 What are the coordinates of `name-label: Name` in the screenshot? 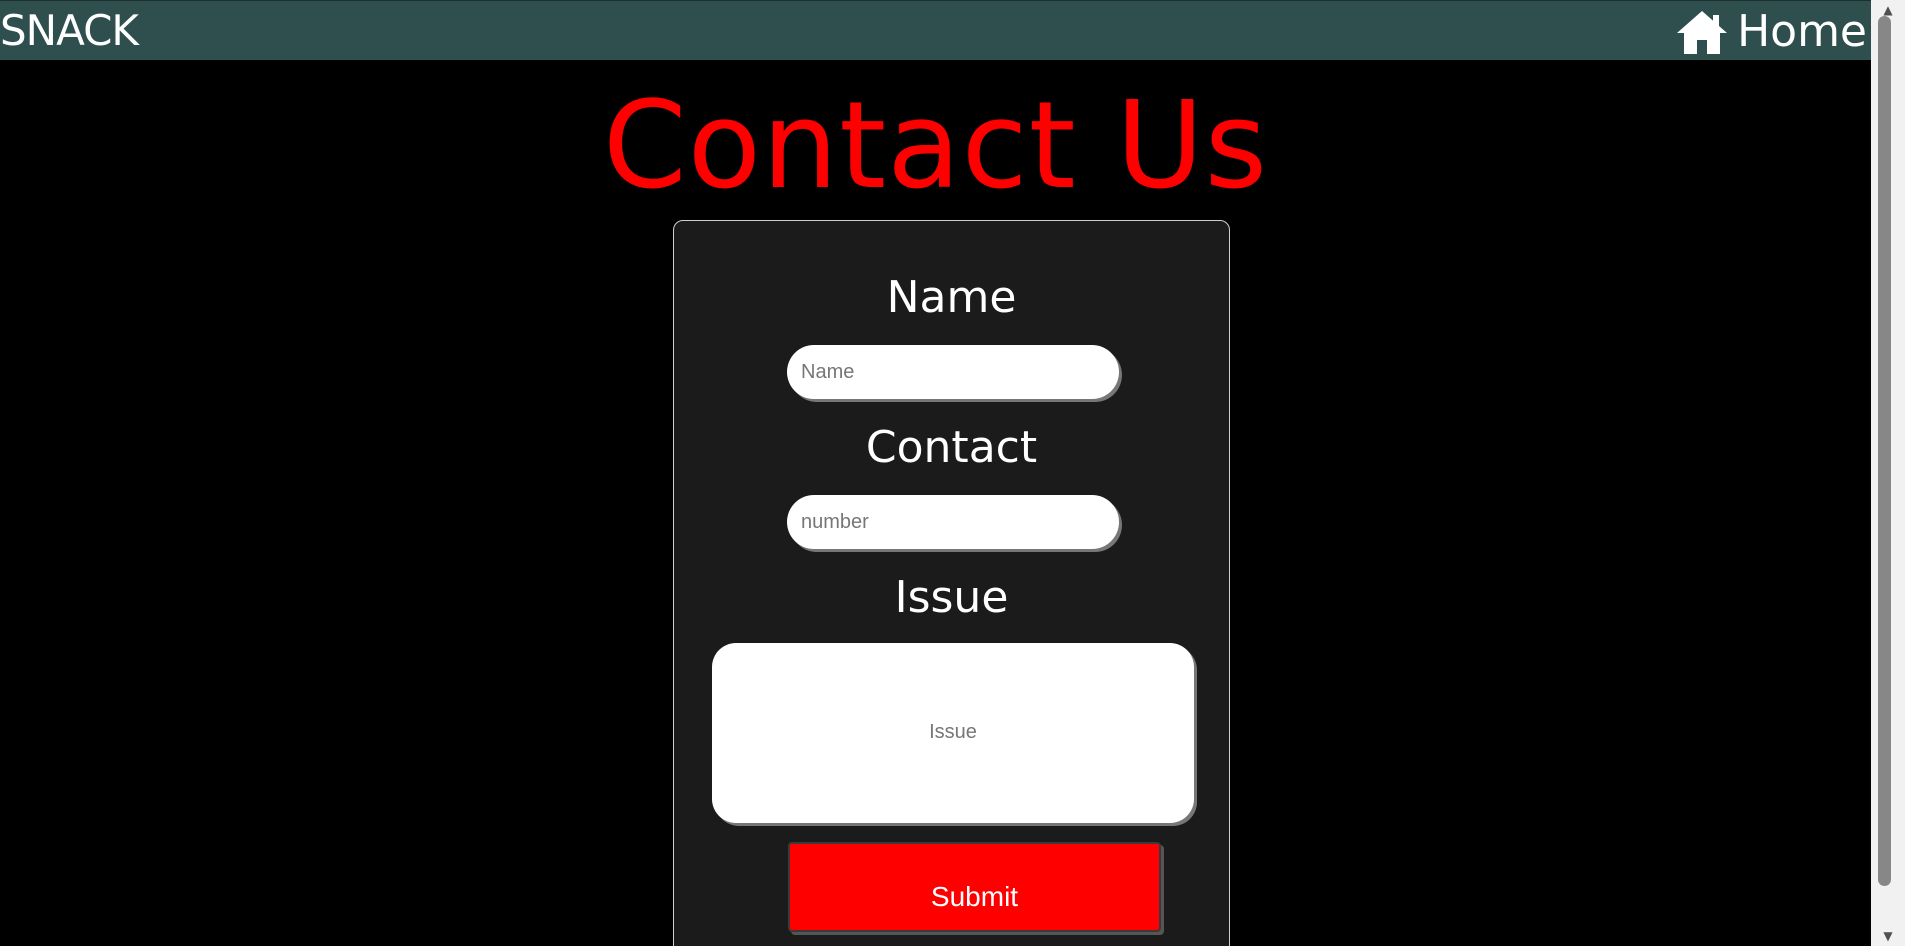 It's located at (951, 297).